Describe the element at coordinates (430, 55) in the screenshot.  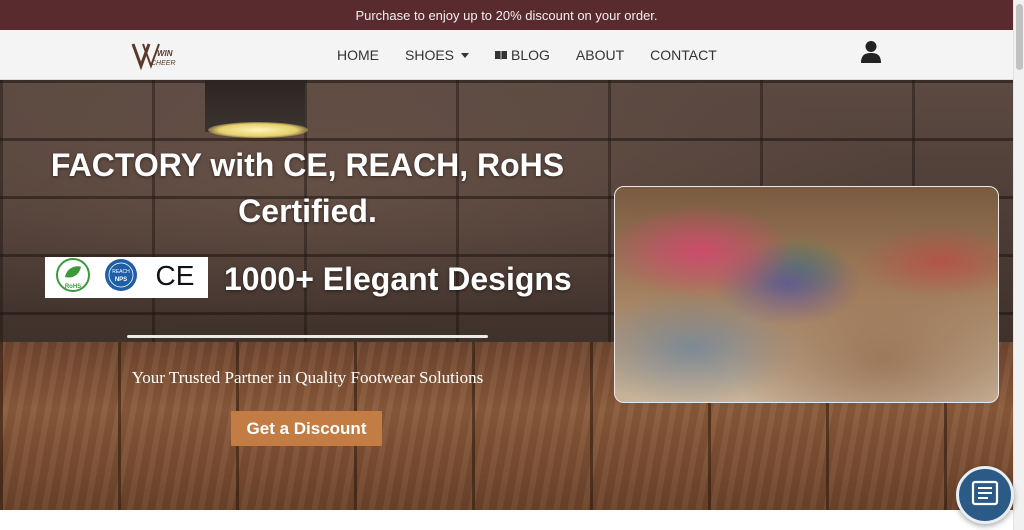
I see `nav-item-label: SHOES` at that location.